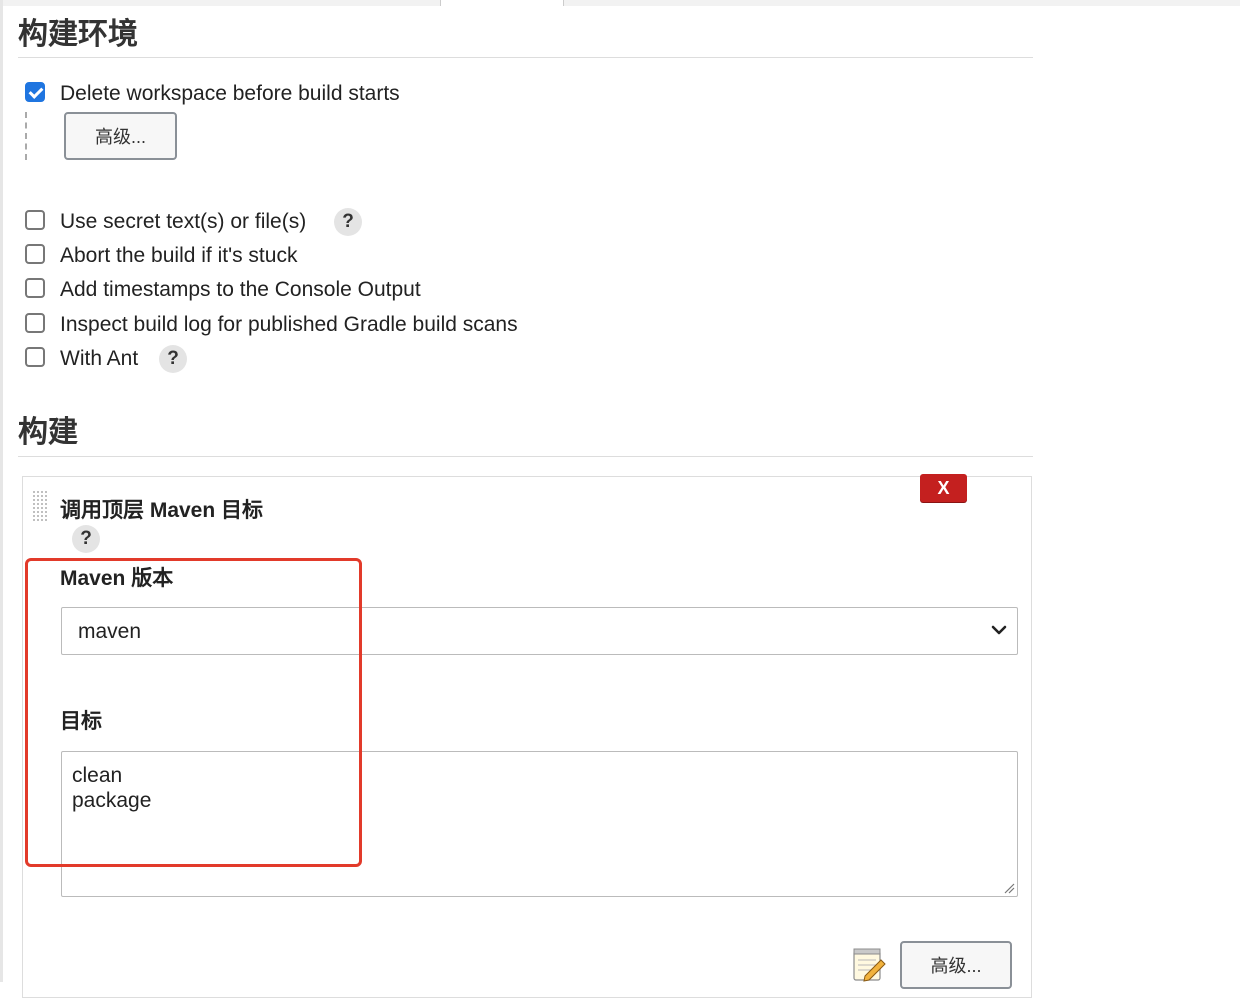 This screenshot has height=998, width=1240. What do you see at coordinates (183, 221) in the screenshot?
I see `use-secret-label: Use secret text(s) or file(s)` at bounding box center [183, 221].